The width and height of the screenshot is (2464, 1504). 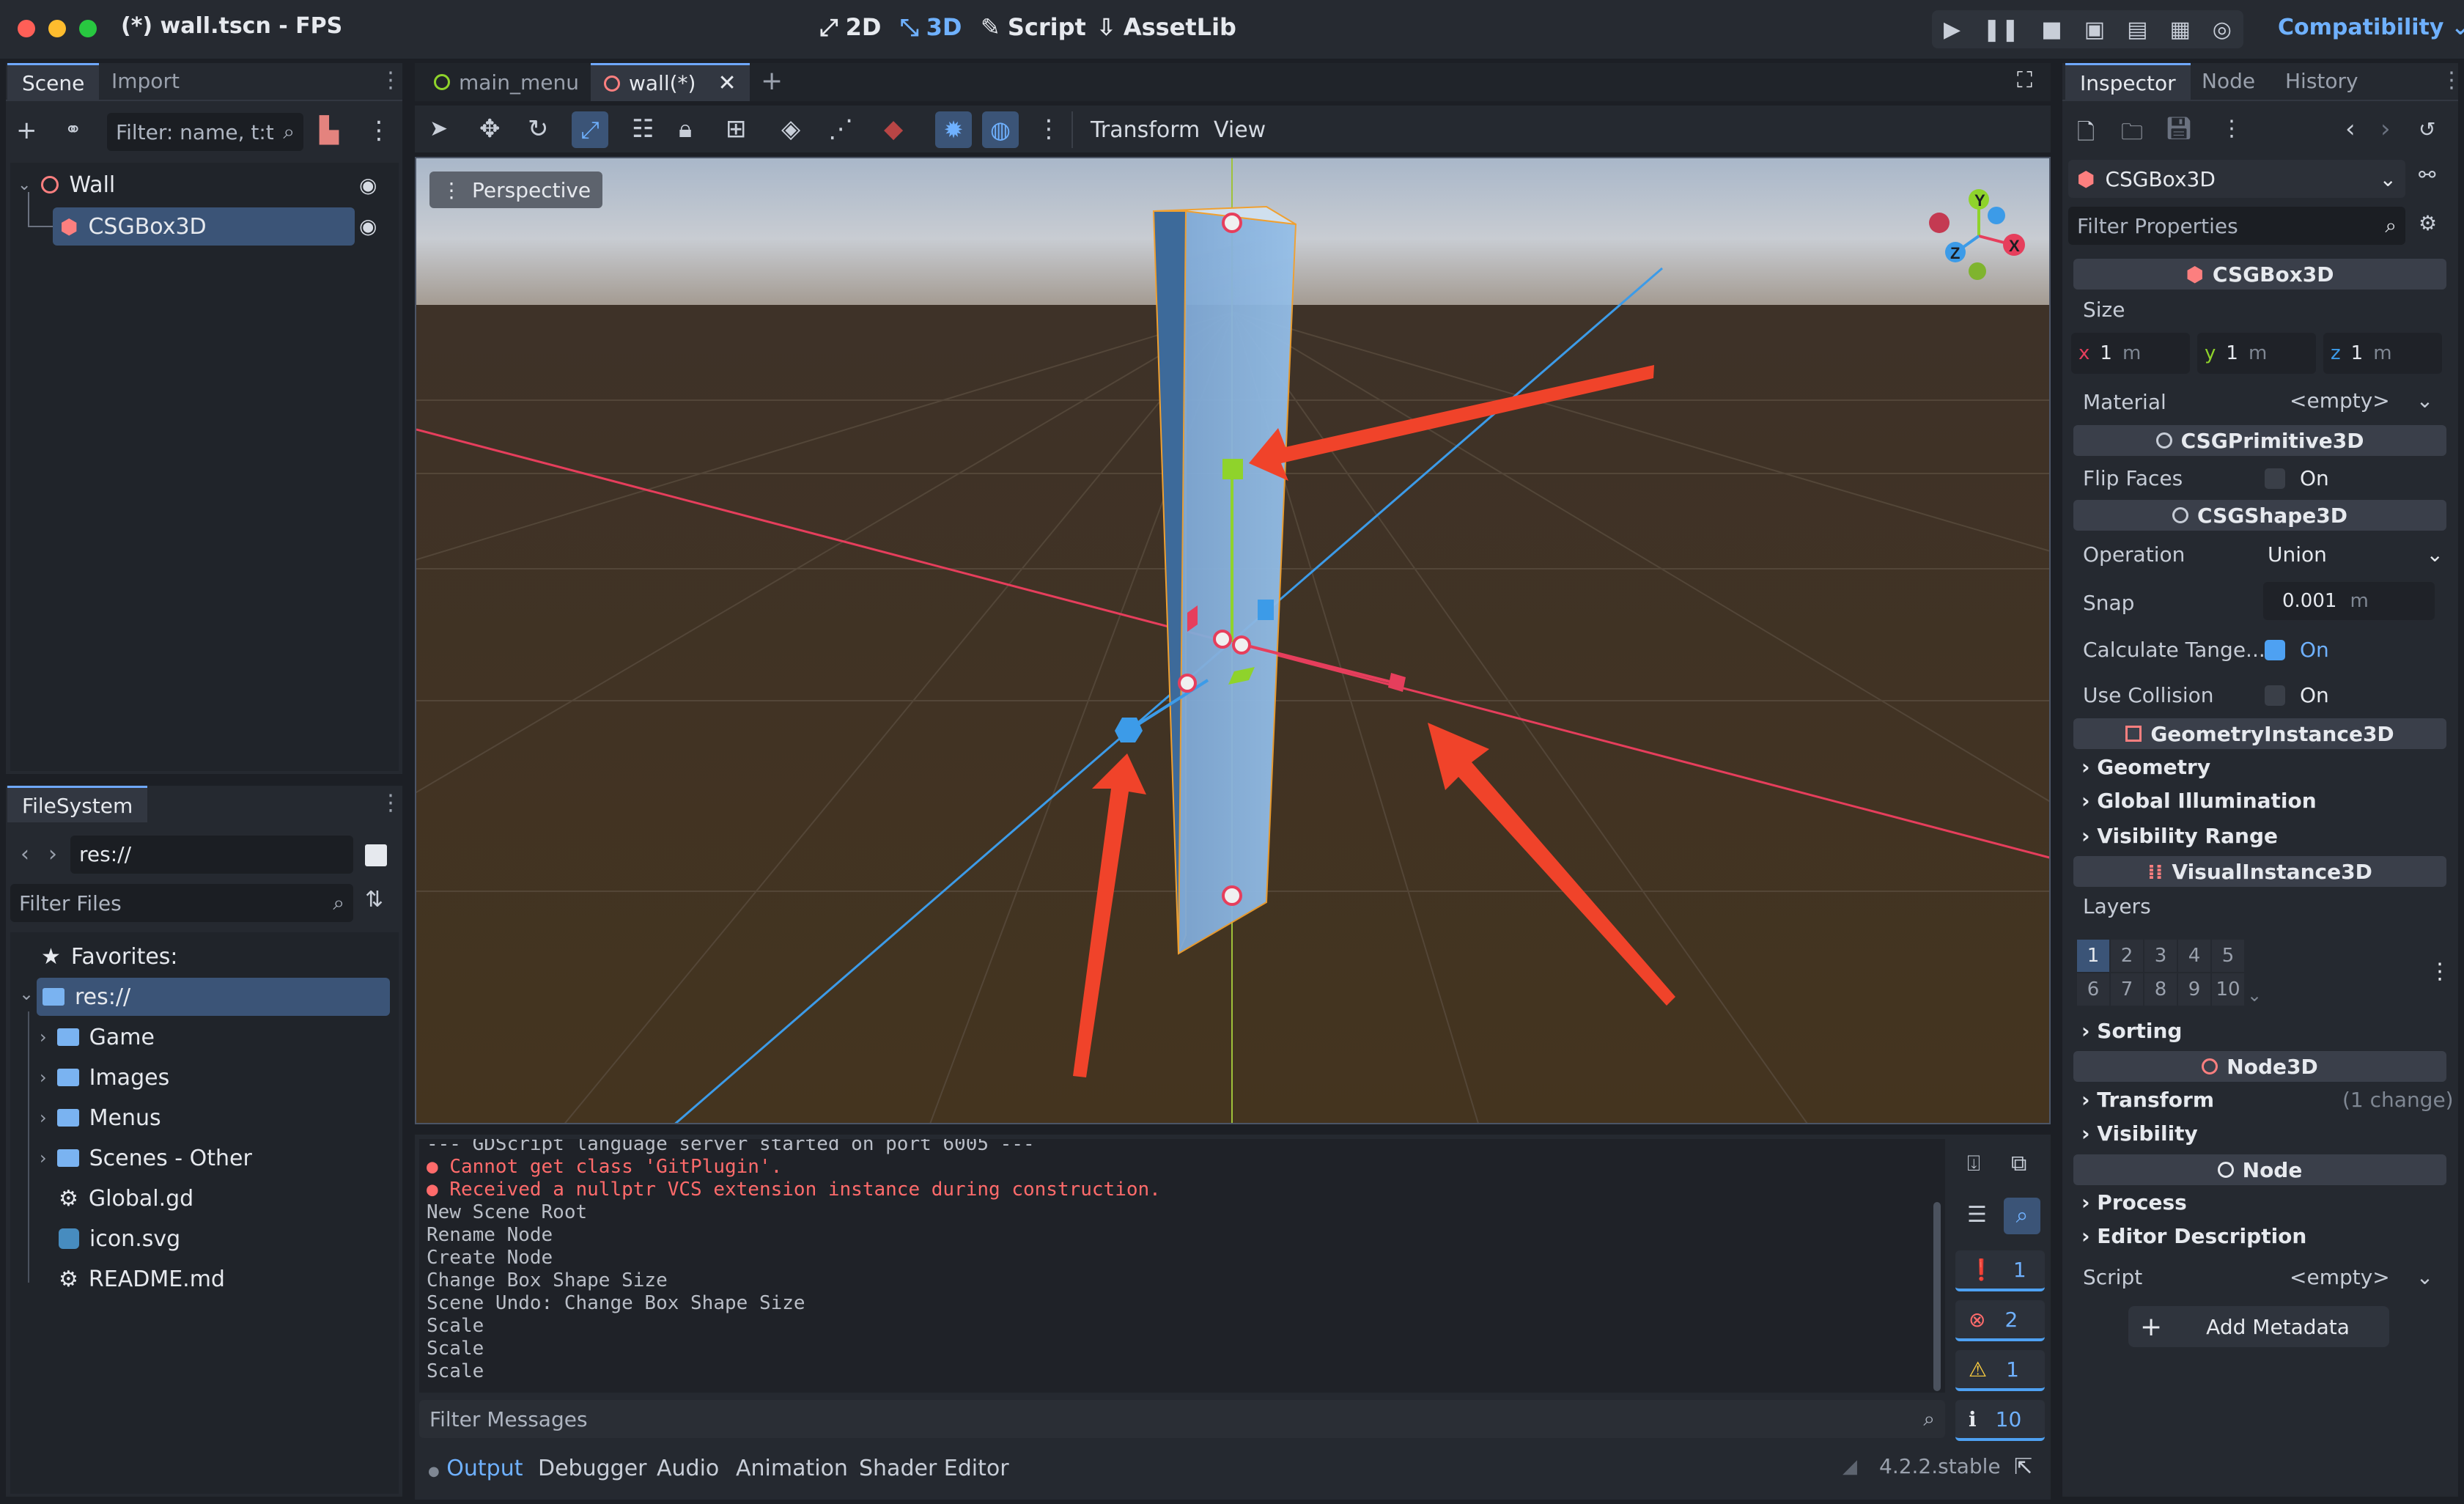 What do you see at coordinates (1937, 1296) in the screenshot?
I see `log-scrollbar` at bounding box center [1937, 1296].